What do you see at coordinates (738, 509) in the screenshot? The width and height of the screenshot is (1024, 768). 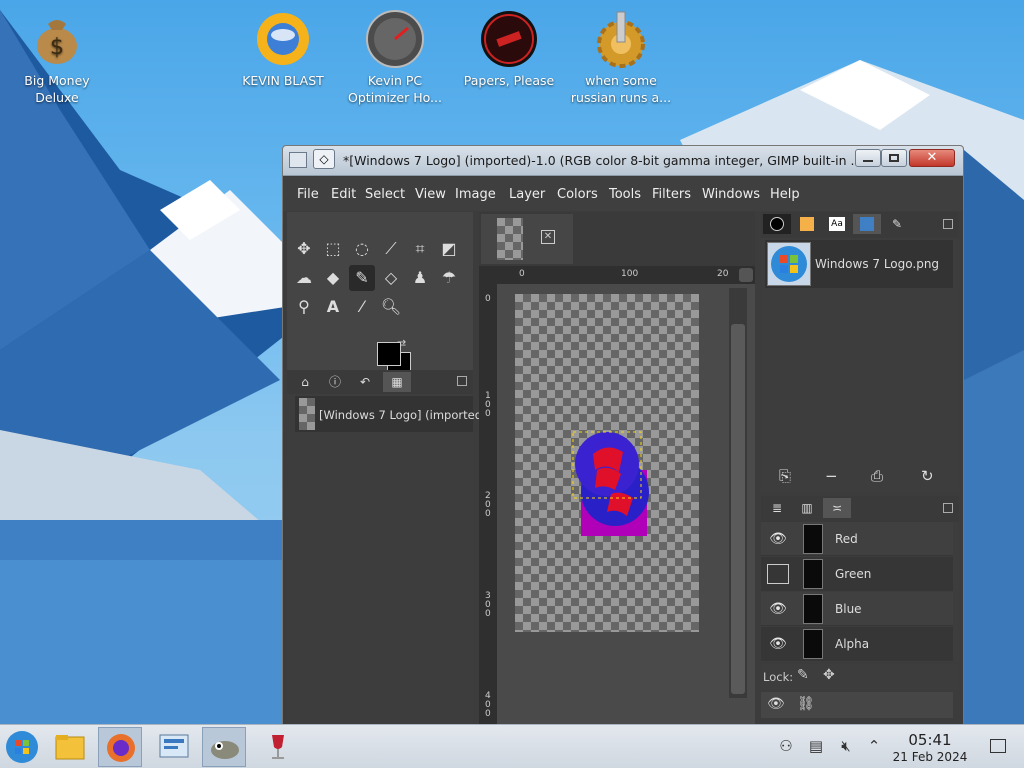 I see `scrollbar-thumb` at bounding box center [738, 509].